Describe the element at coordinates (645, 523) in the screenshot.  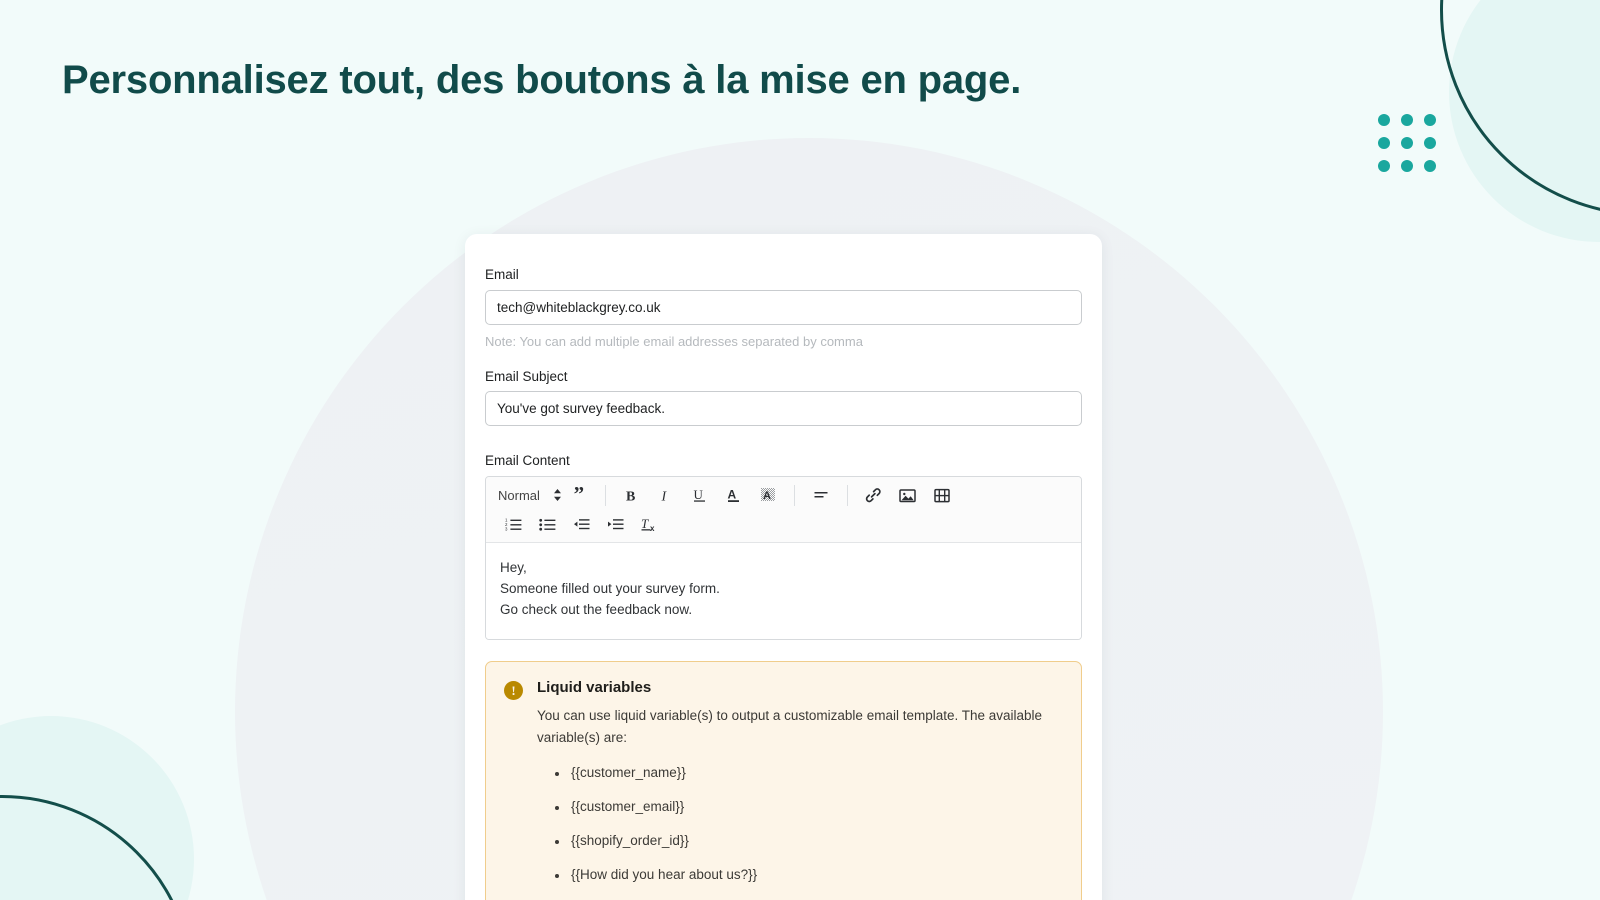
I see `svg-text: T` at that location.